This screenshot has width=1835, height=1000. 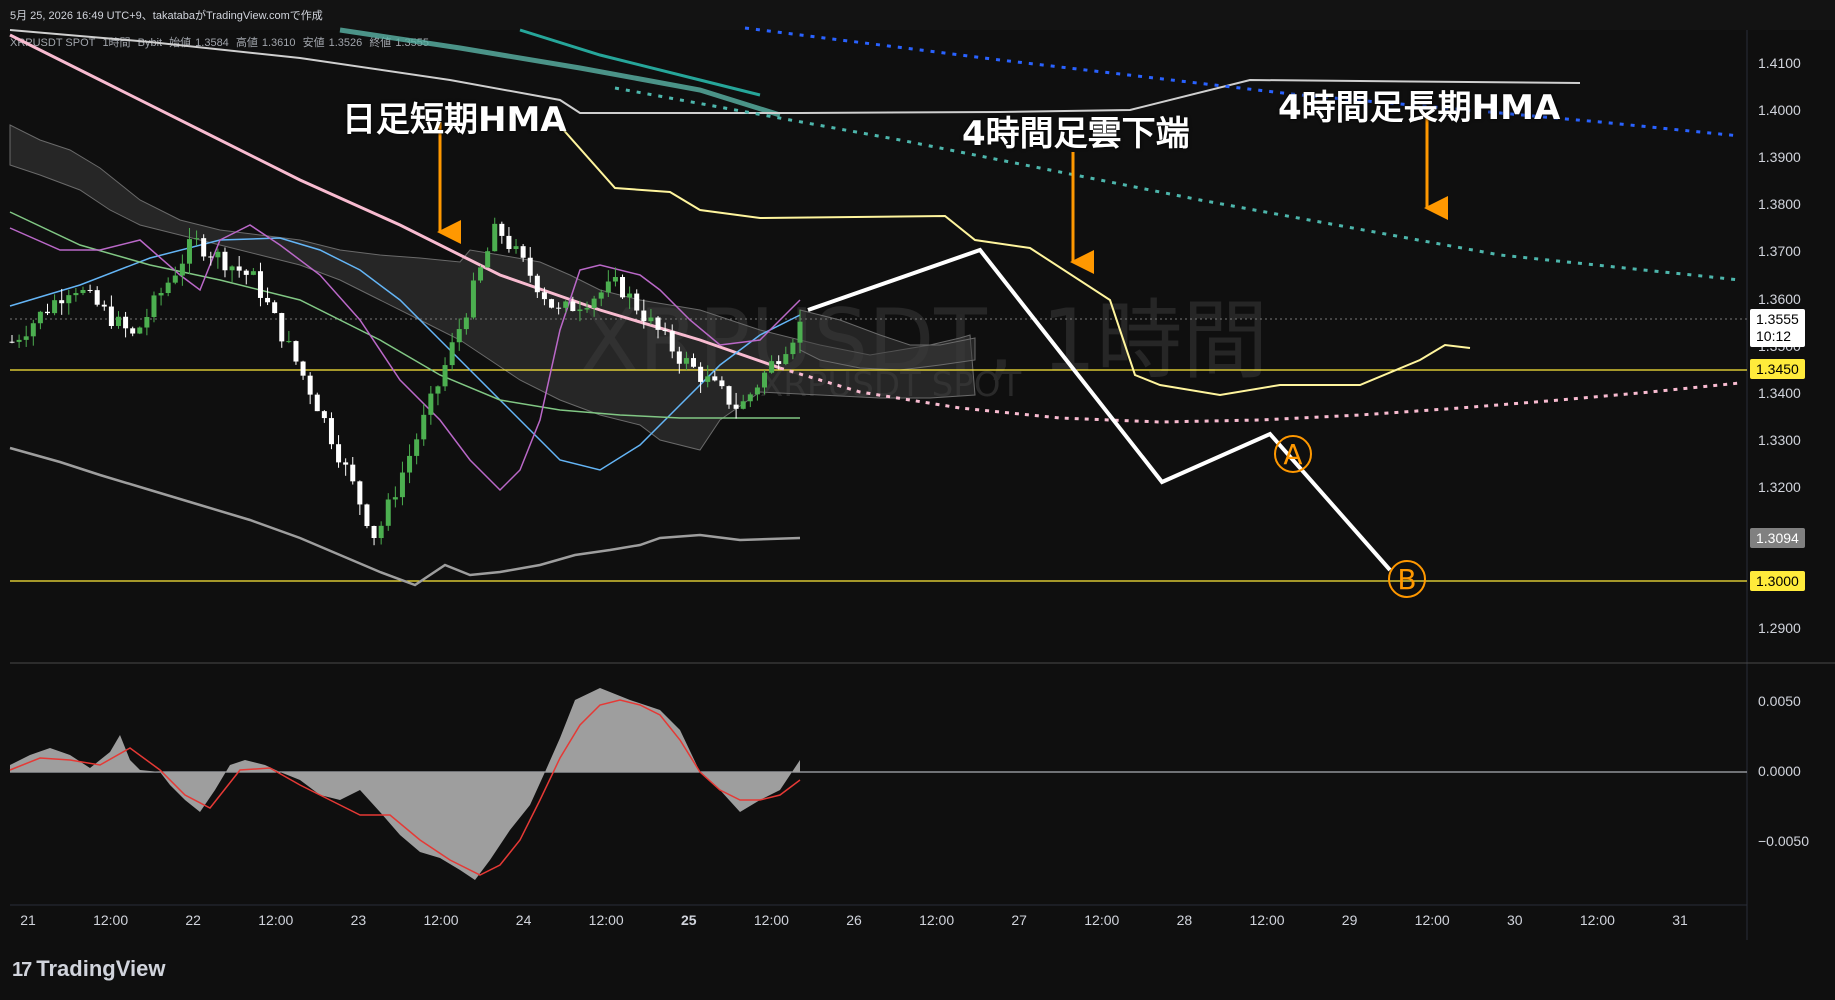 I want to click on time-tick: 30, so click(x=1515, y=920).